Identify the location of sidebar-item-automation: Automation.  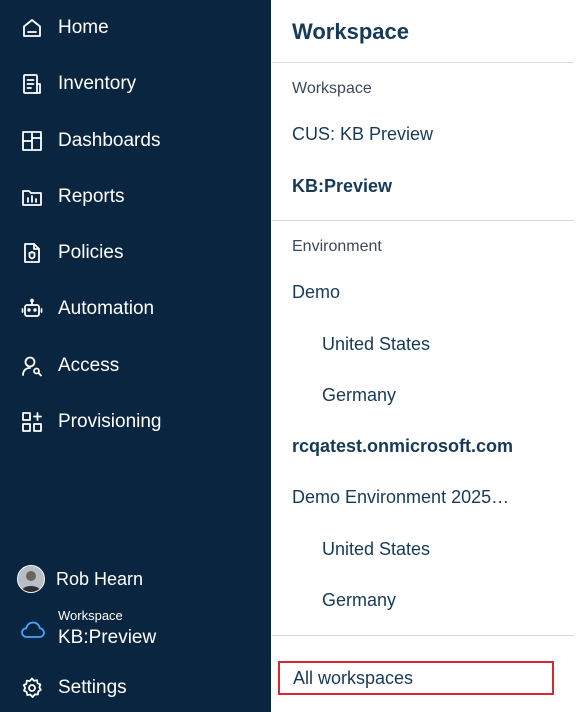
(135, 309).